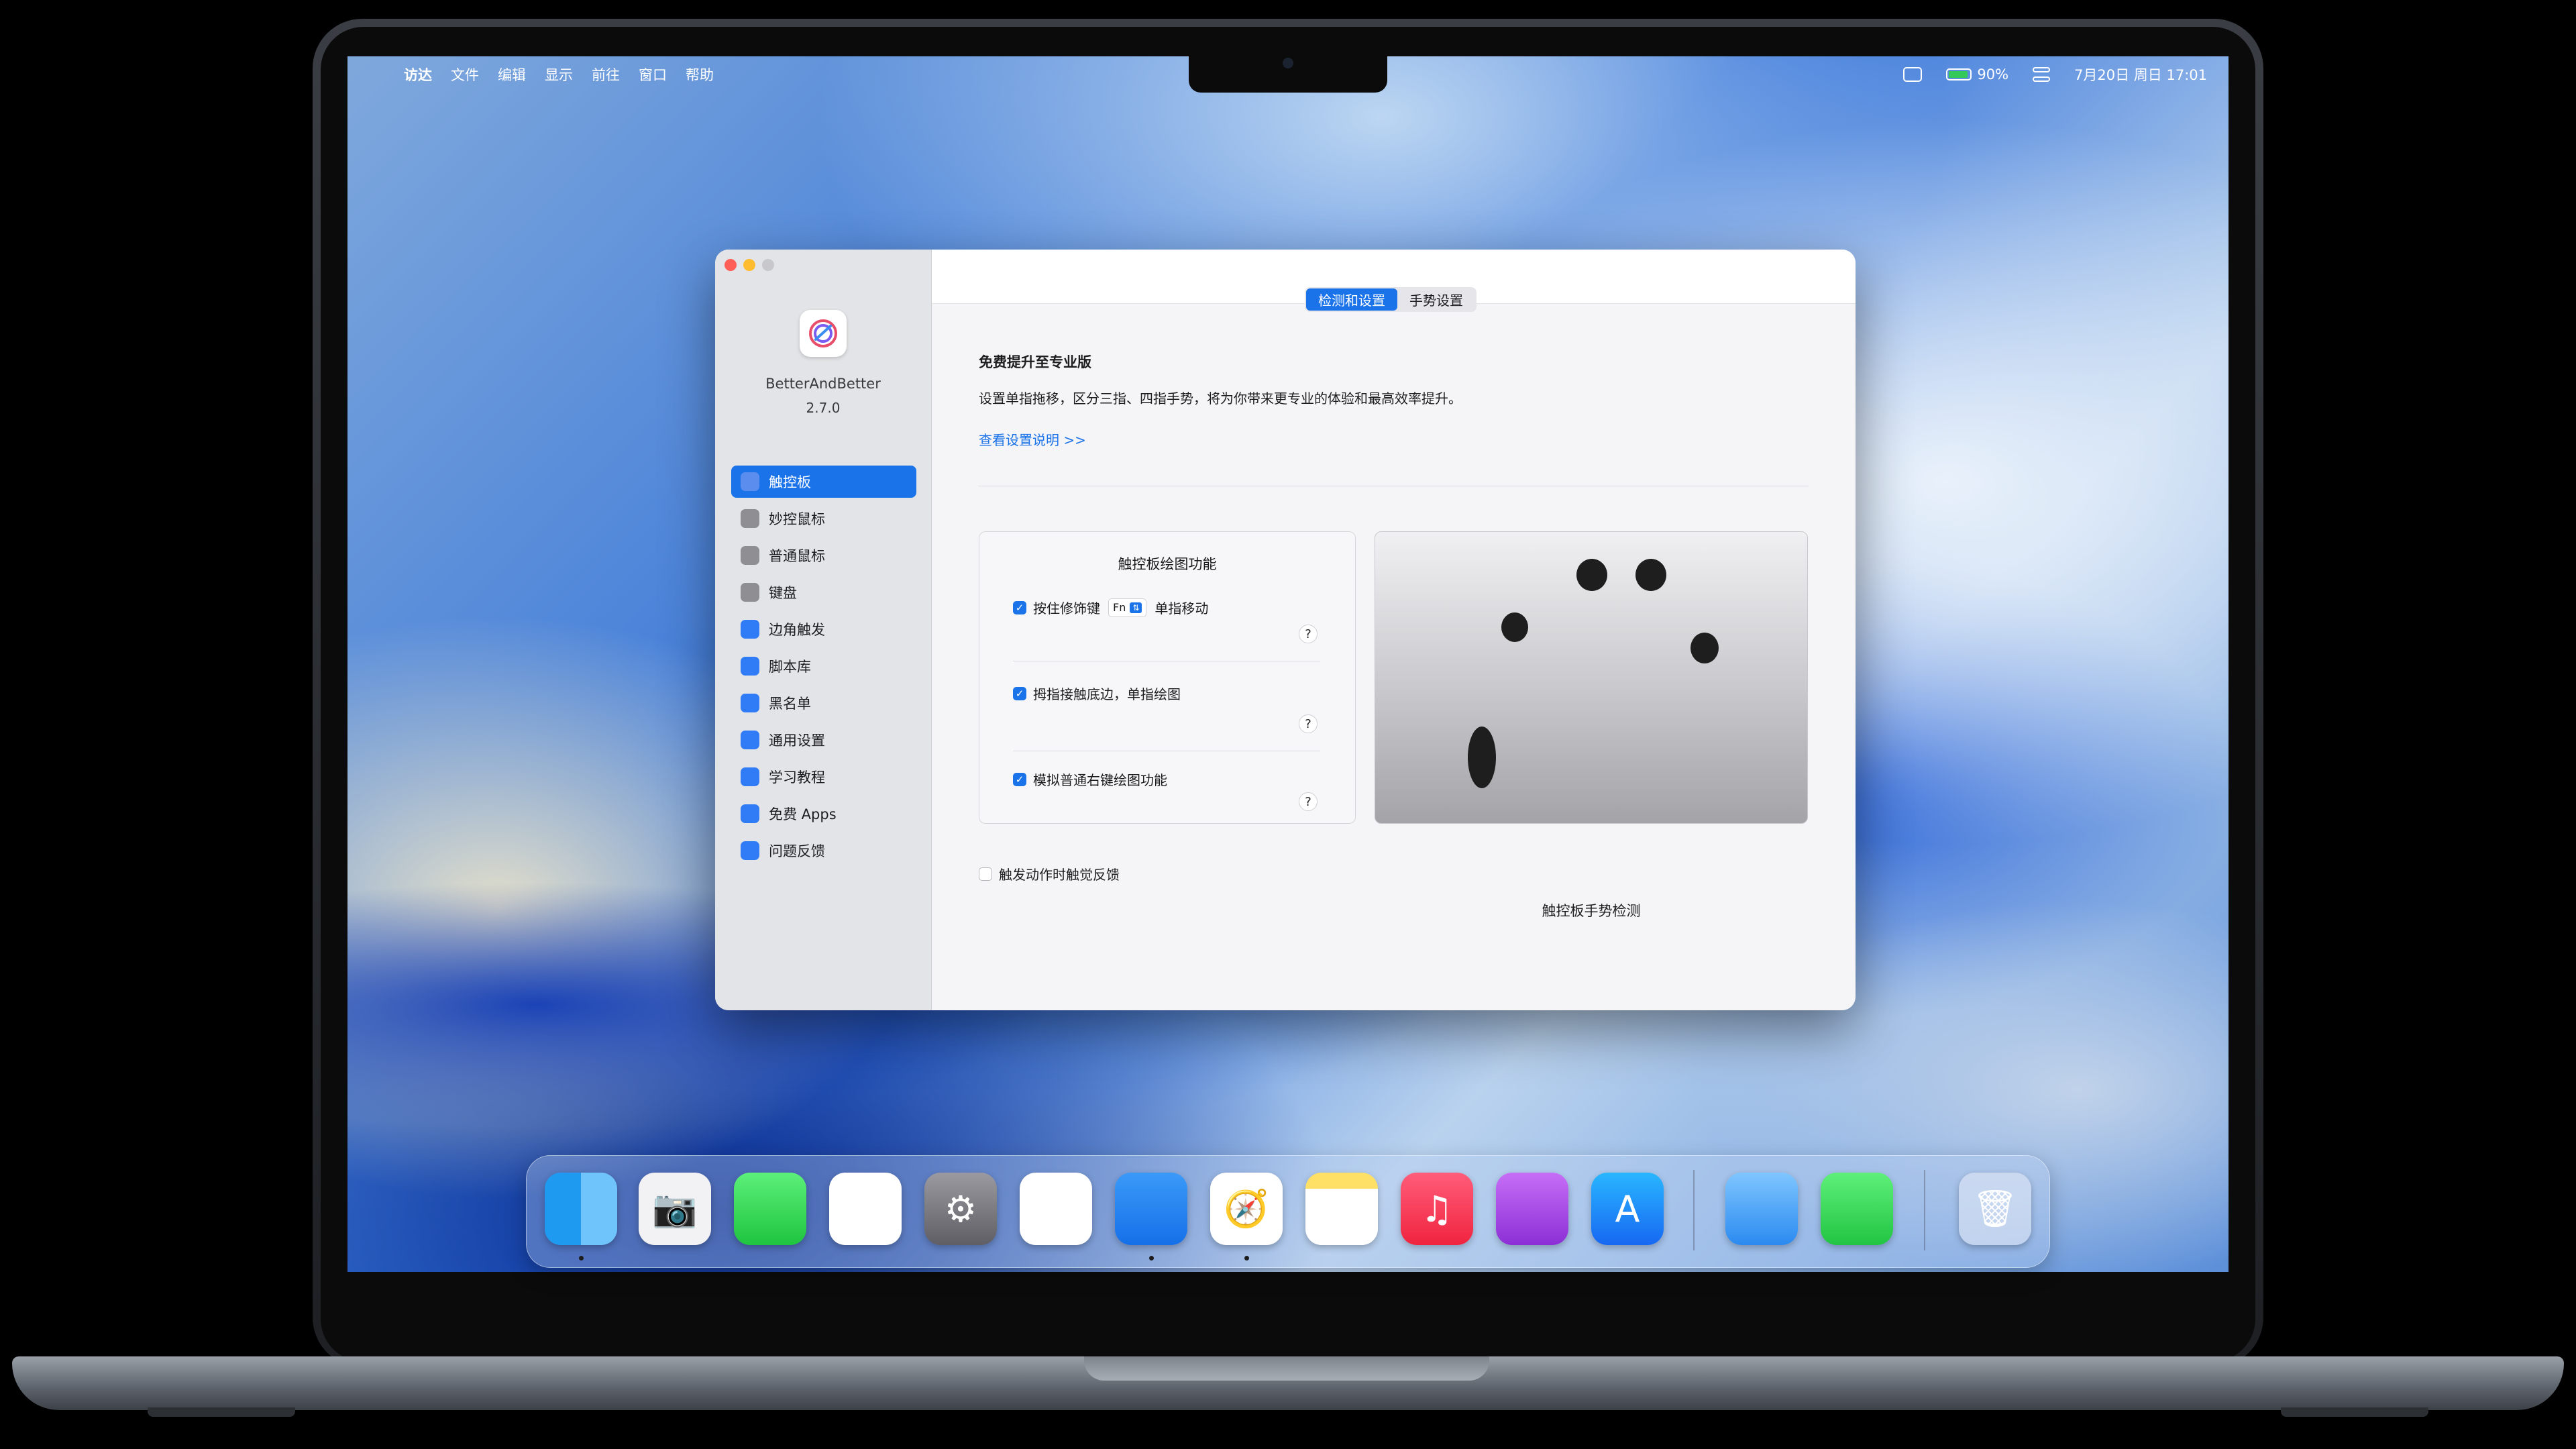 The height and width of the screenshot is (1449, 2576). Describe the element at coordinates (1059, 875) in the screenshot. I see `haptic-feedback-label: 触发动作时触觉反馈` at that location.